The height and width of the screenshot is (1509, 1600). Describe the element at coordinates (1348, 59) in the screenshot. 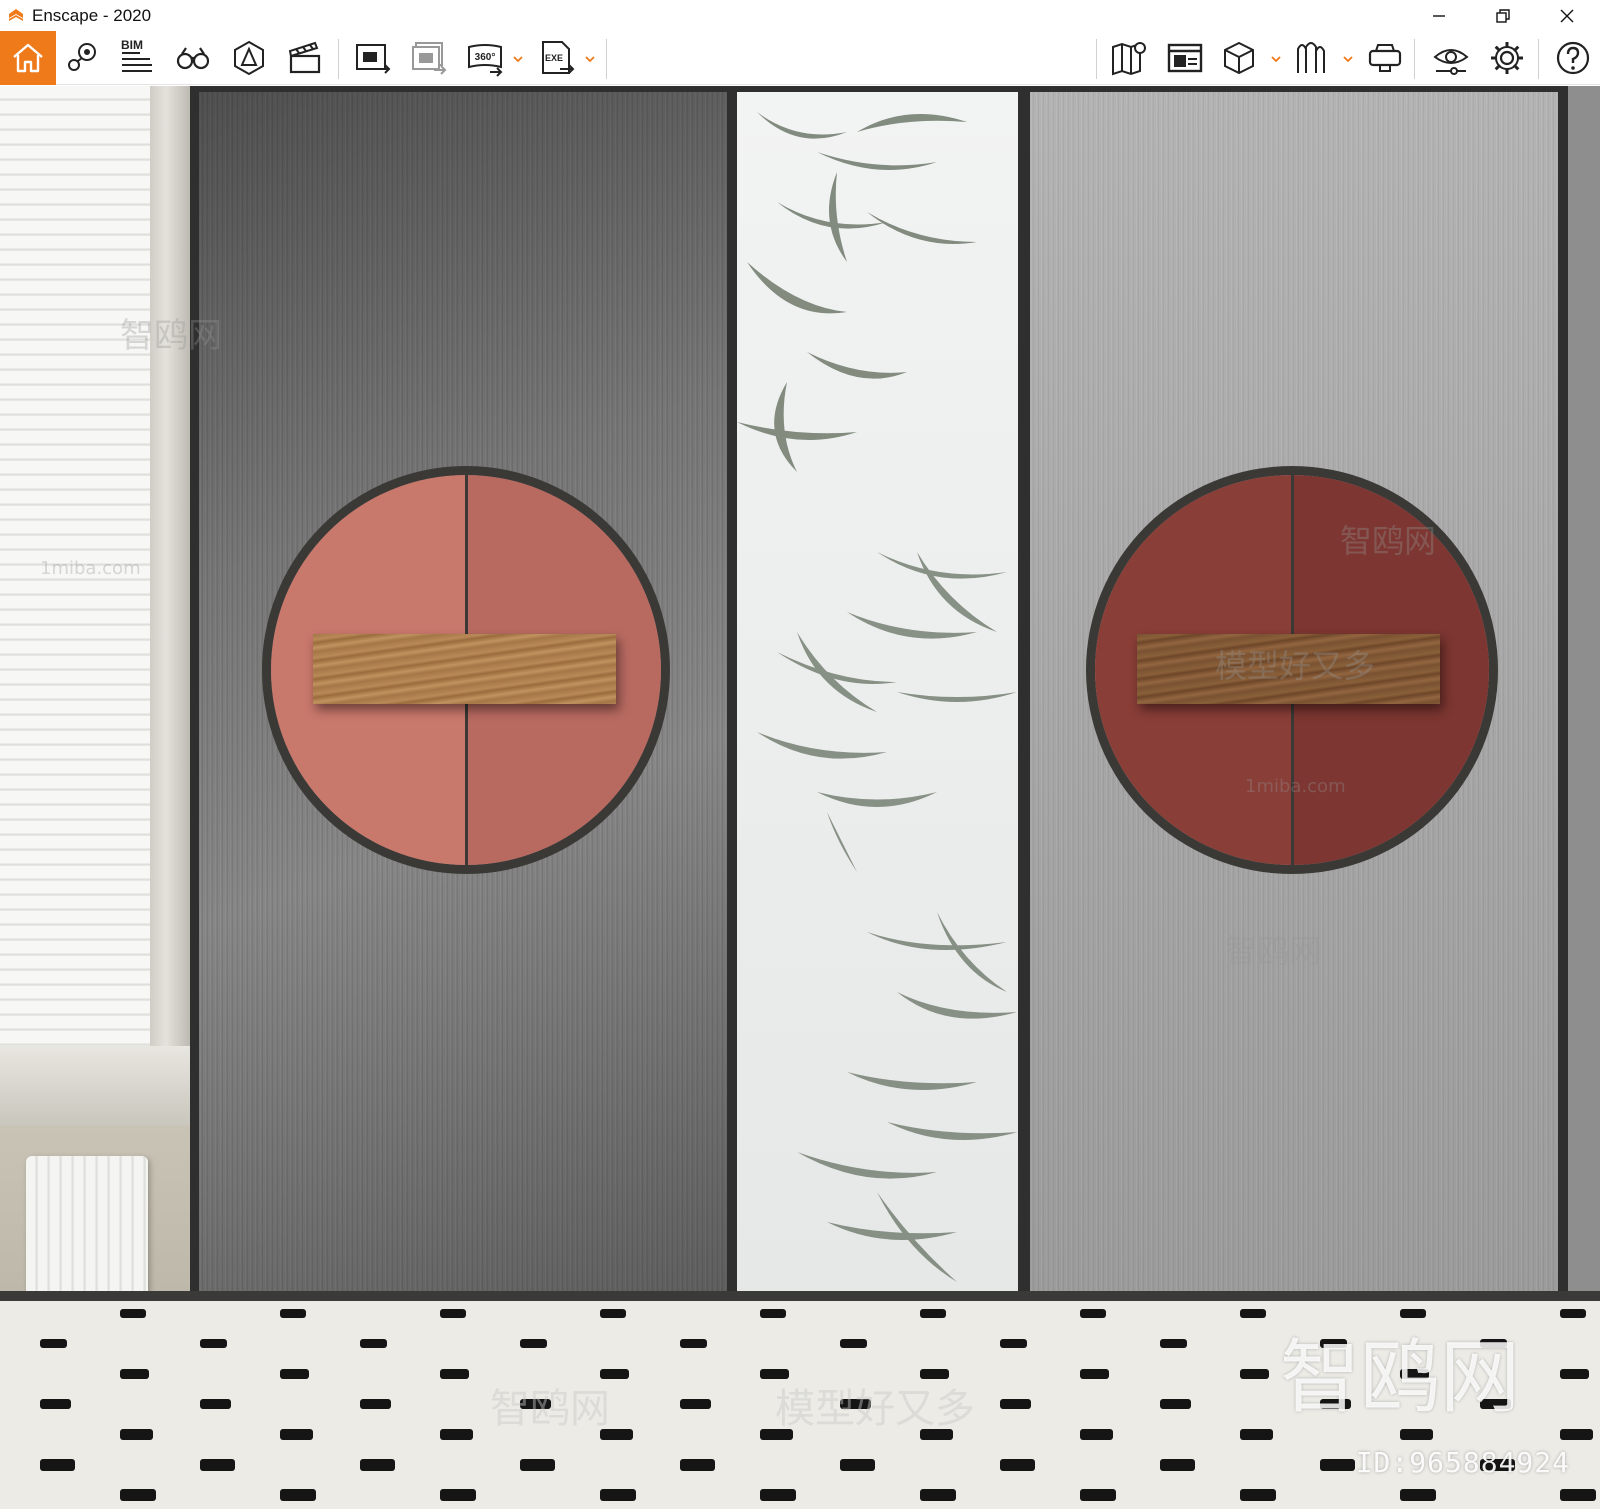

I see `asset-dropdown-icon` at that location.